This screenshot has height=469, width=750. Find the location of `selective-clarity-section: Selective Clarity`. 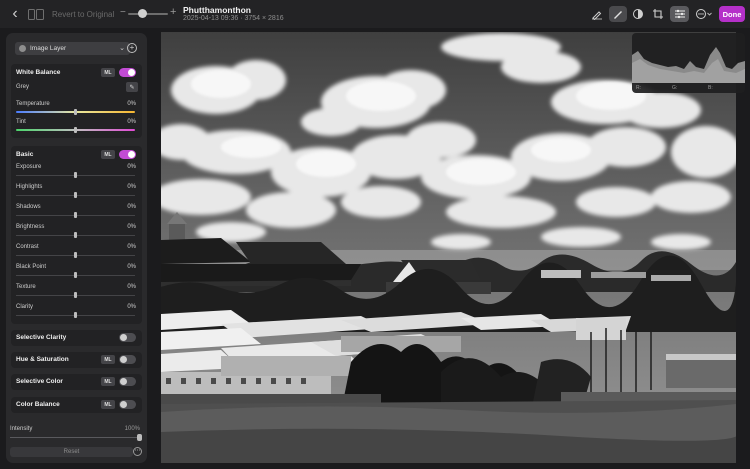

selective-clarity-section: Selective Clarity is located at coordinates (76, 338).